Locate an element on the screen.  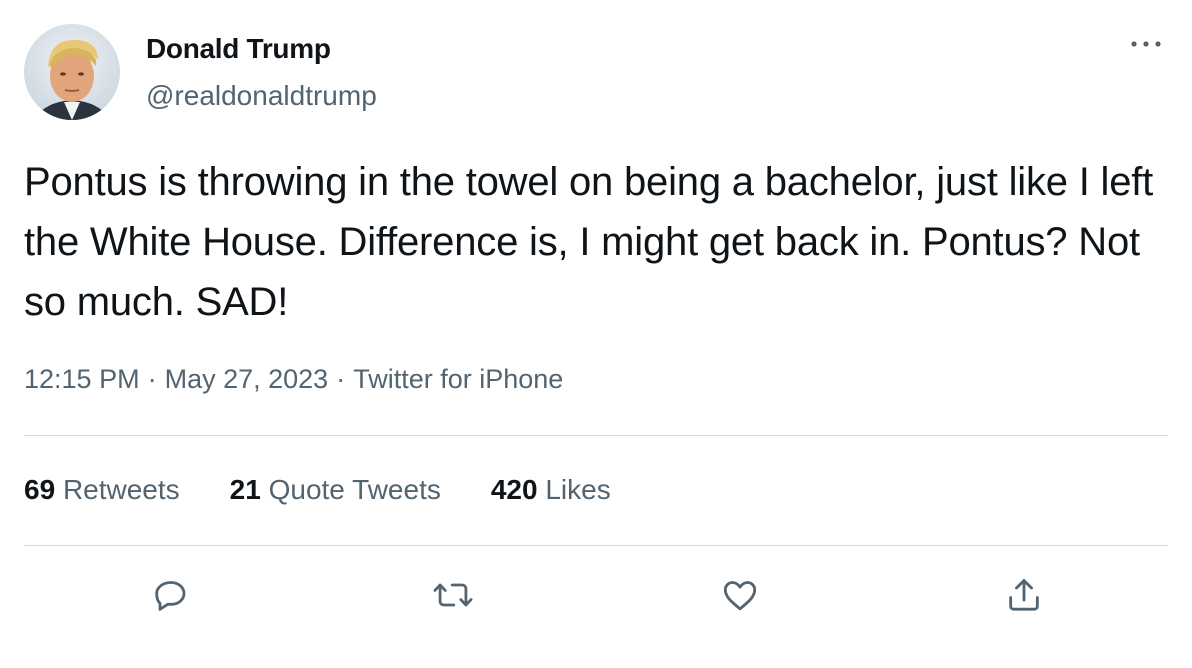
retweets-stat: 69 Retweets is located at coordinates (102, 490).